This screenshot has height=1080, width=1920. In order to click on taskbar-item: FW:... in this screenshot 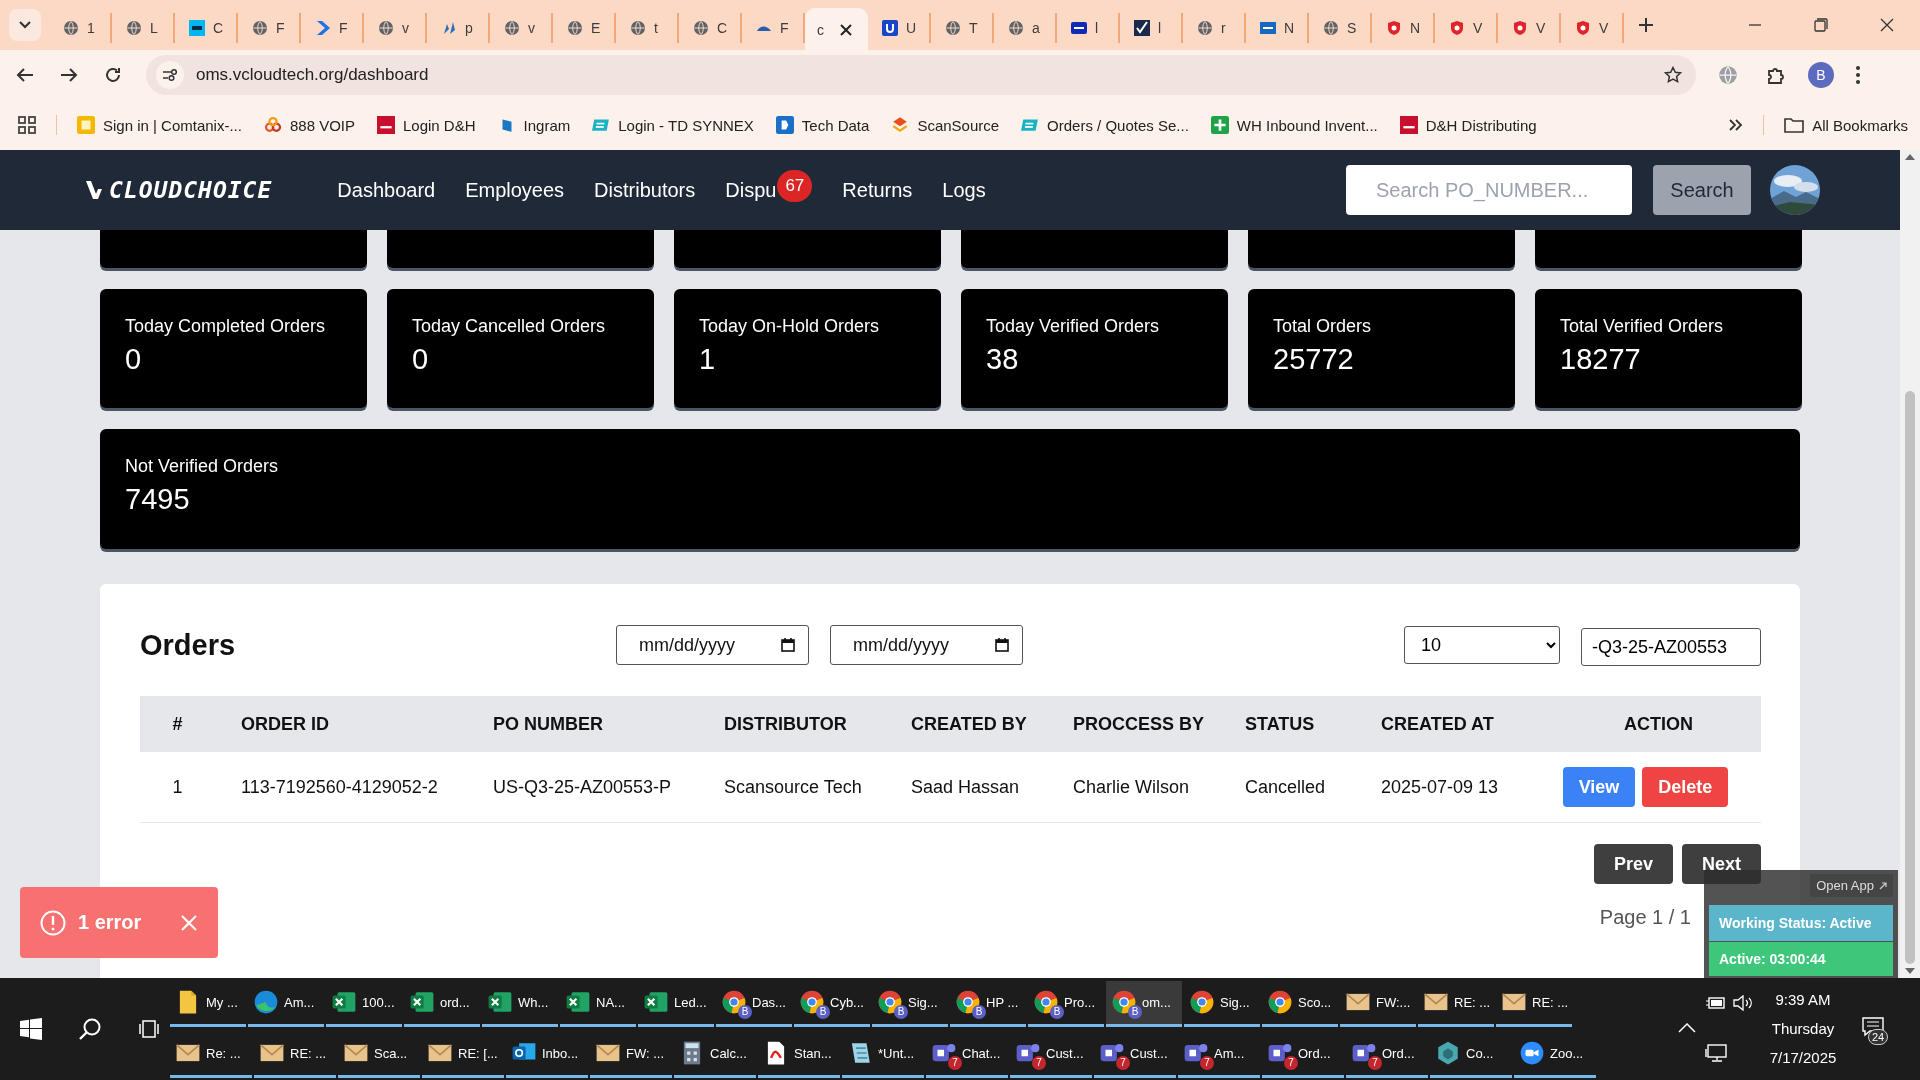, I will do `click(1378, 1003)`.